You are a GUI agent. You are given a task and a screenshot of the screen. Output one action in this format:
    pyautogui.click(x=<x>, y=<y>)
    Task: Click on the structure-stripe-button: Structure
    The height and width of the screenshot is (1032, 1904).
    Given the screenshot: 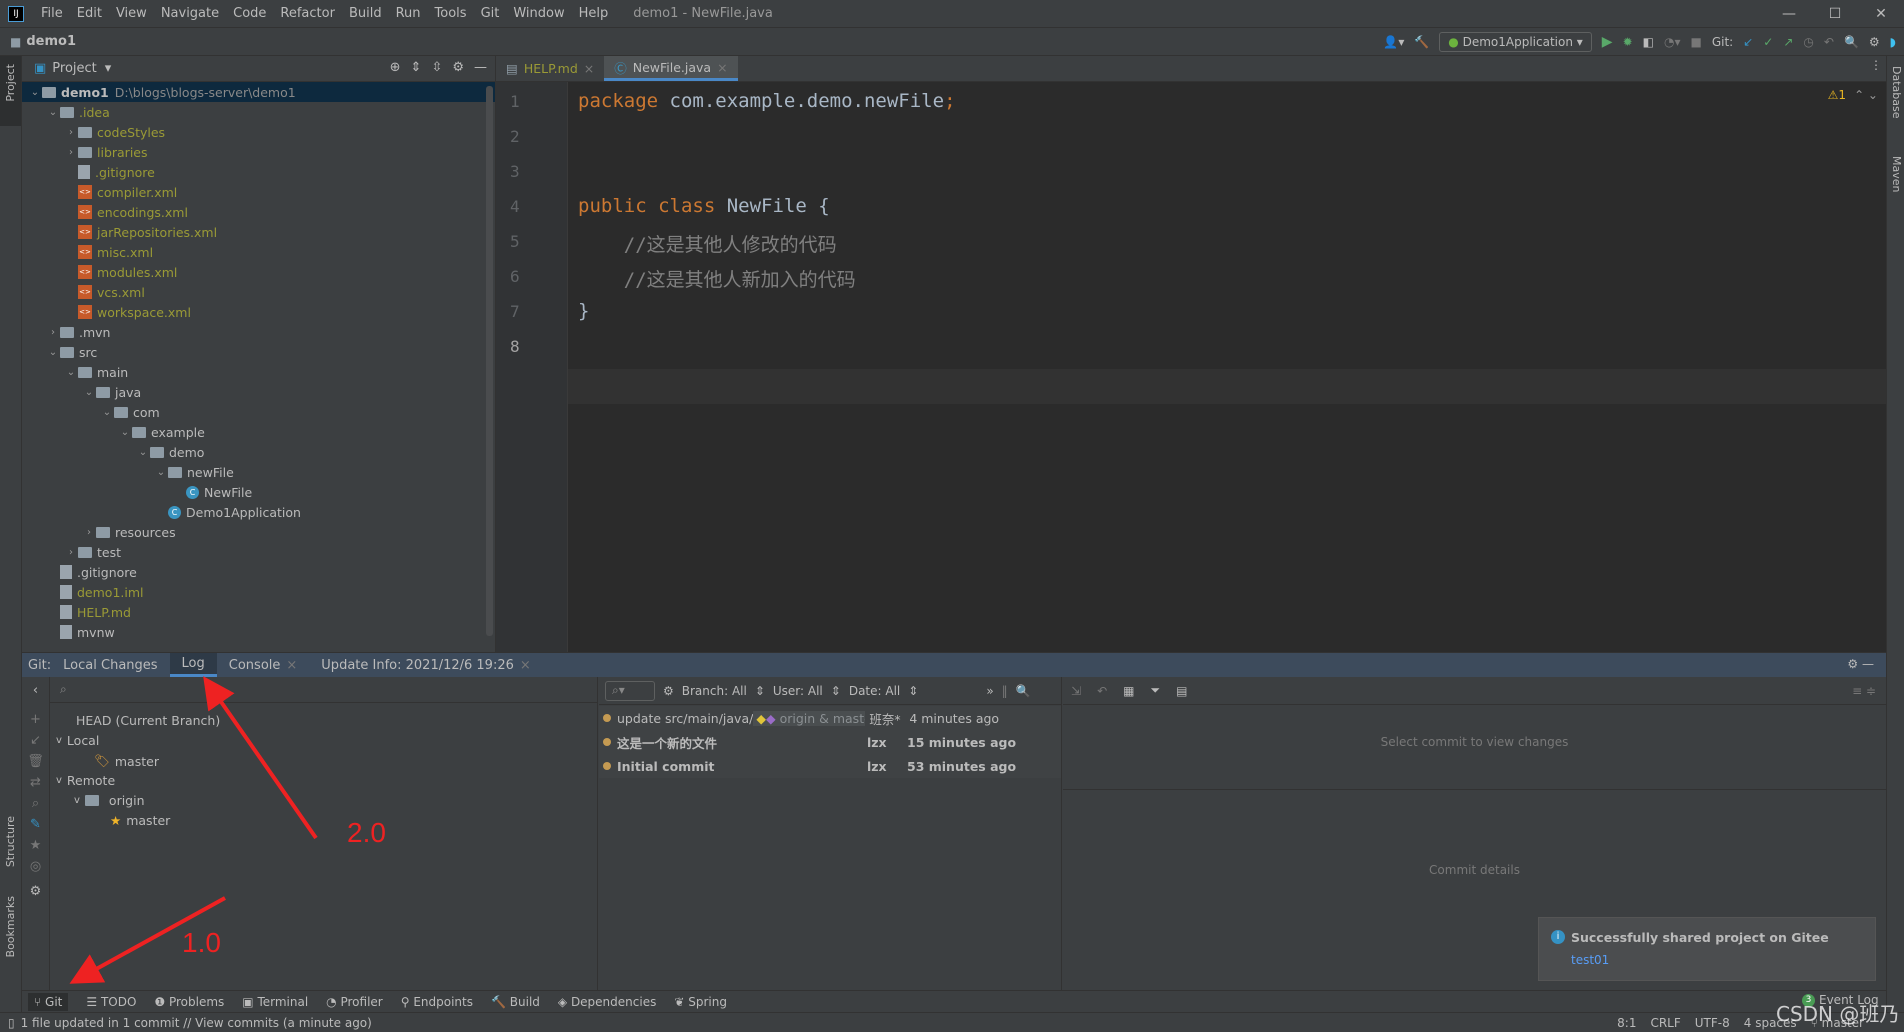 What is the action you would take?
    pyautogui.click(x=10, y=841)
    